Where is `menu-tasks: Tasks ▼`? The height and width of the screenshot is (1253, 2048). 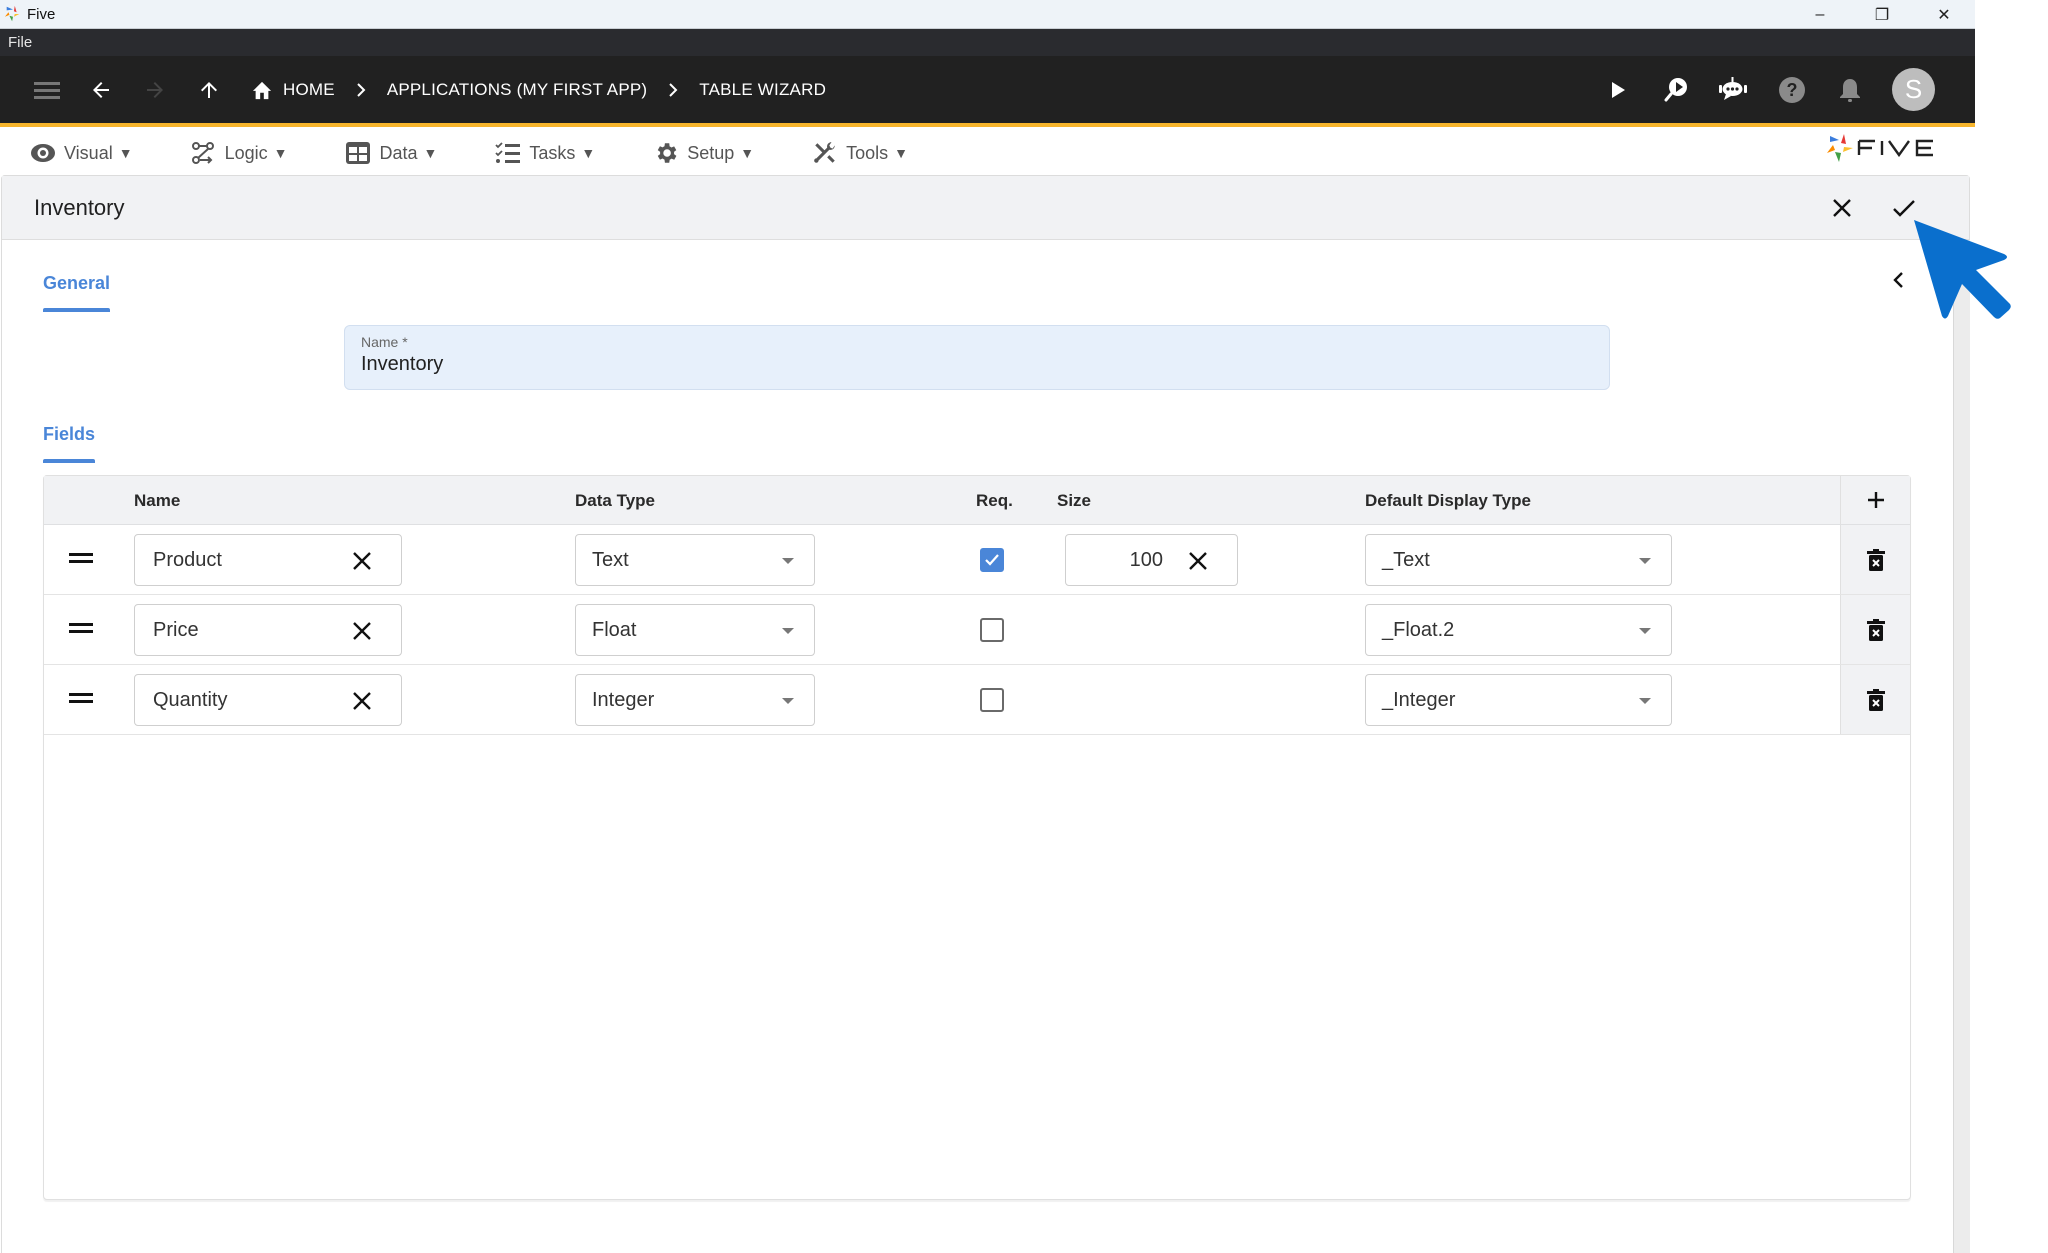
menu-tasks: Tasks ▼ is located at coordinates (545, 153).